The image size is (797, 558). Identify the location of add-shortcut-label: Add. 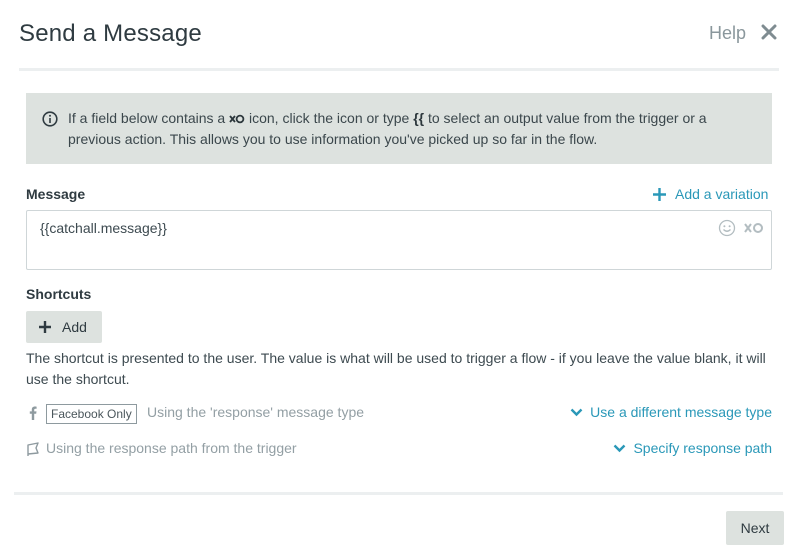
(74, 327).